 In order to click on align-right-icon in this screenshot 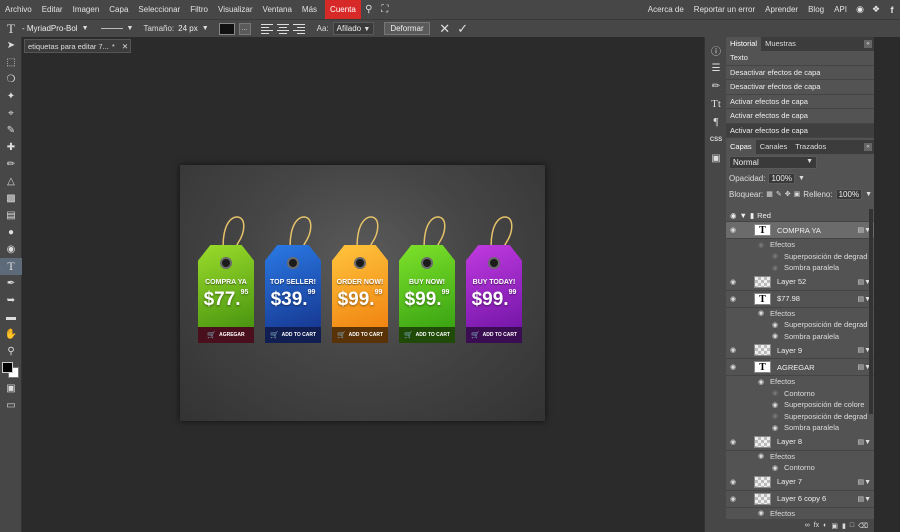, I will do `click(298, 28)`.